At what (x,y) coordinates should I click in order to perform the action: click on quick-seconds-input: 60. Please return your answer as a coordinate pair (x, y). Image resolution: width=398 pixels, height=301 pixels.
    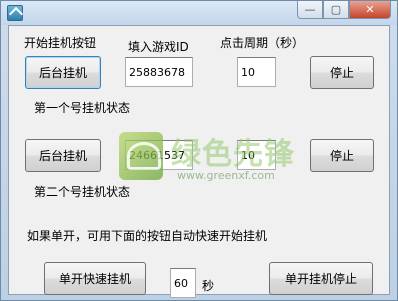
    Looking at the image, I should click on (183, 283).